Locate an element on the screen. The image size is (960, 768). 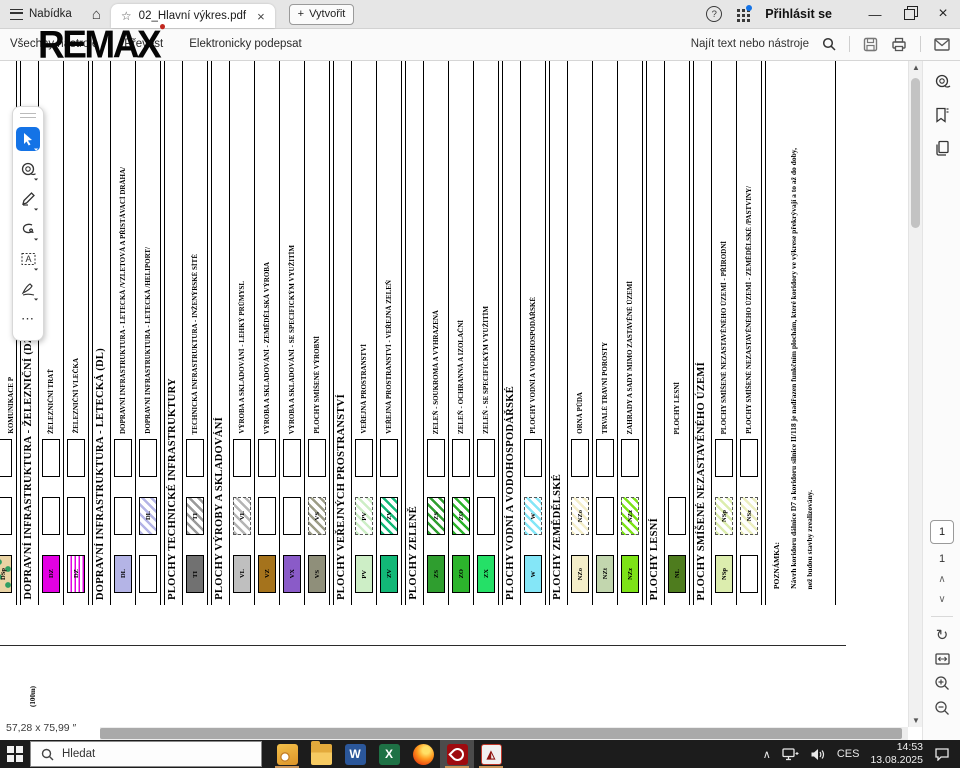
grid-dots is located at coordinates (739, 10).